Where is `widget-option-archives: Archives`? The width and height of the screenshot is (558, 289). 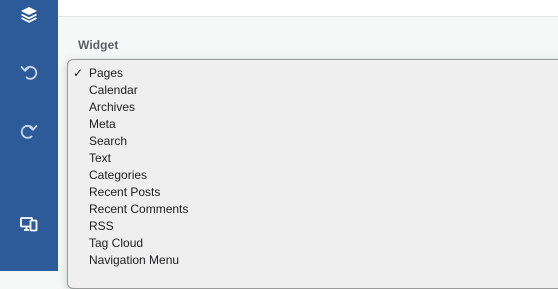 widget-option-archives: Archives is located at coordinates (313, 107).